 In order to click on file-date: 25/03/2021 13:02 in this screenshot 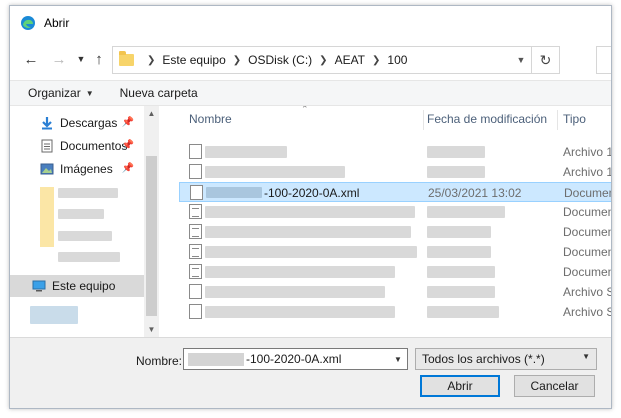, I will do `click(475, 193)`.